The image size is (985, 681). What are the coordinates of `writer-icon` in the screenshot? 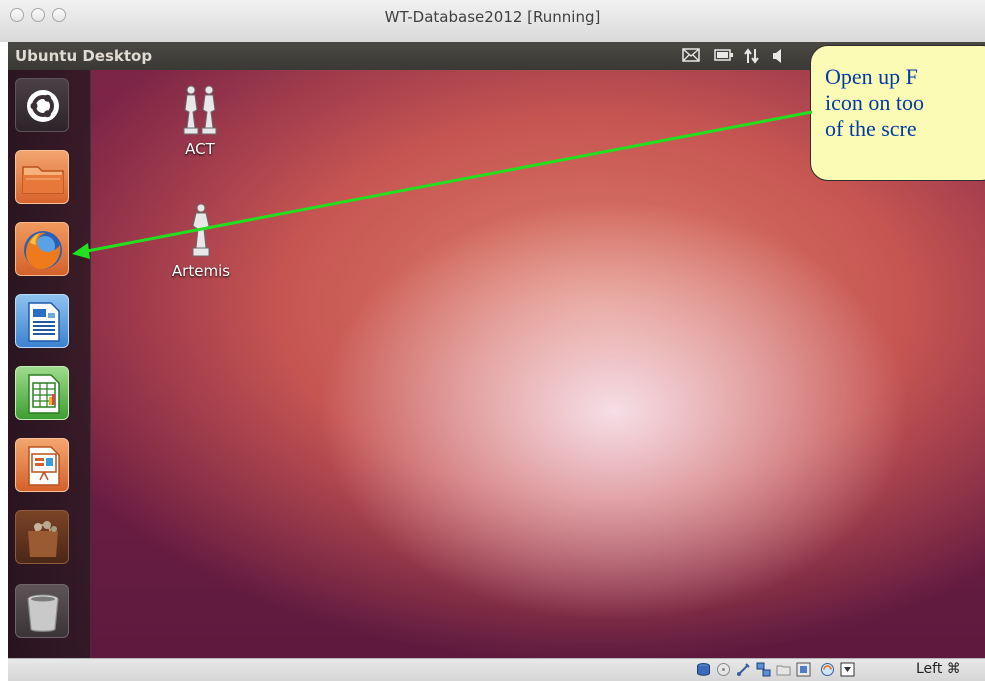 It's located at (44, 322).